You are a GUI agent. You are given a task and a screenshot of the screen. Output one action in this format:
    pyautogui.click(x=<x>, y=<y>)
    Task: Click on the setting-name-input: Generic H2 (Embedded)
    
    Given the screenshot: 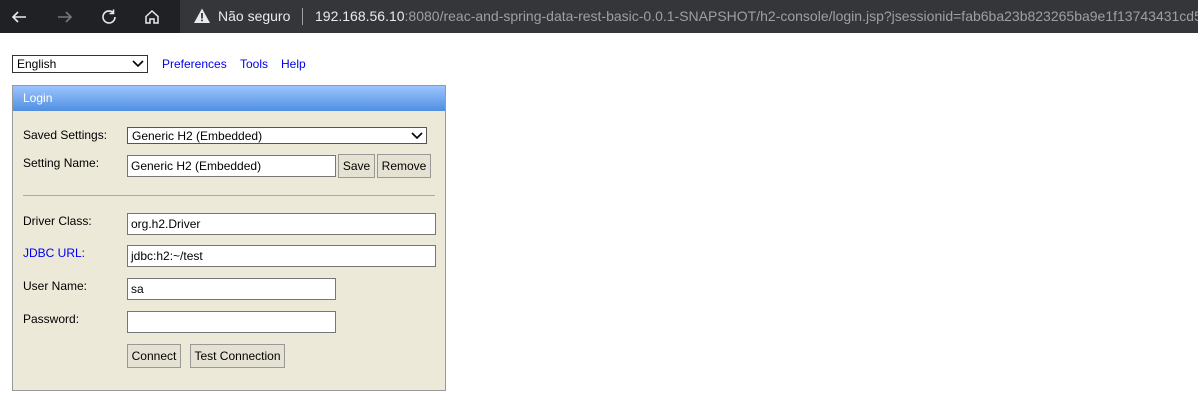 What is the action you would take?
    pyautogui.click(x=231, y=166)
    